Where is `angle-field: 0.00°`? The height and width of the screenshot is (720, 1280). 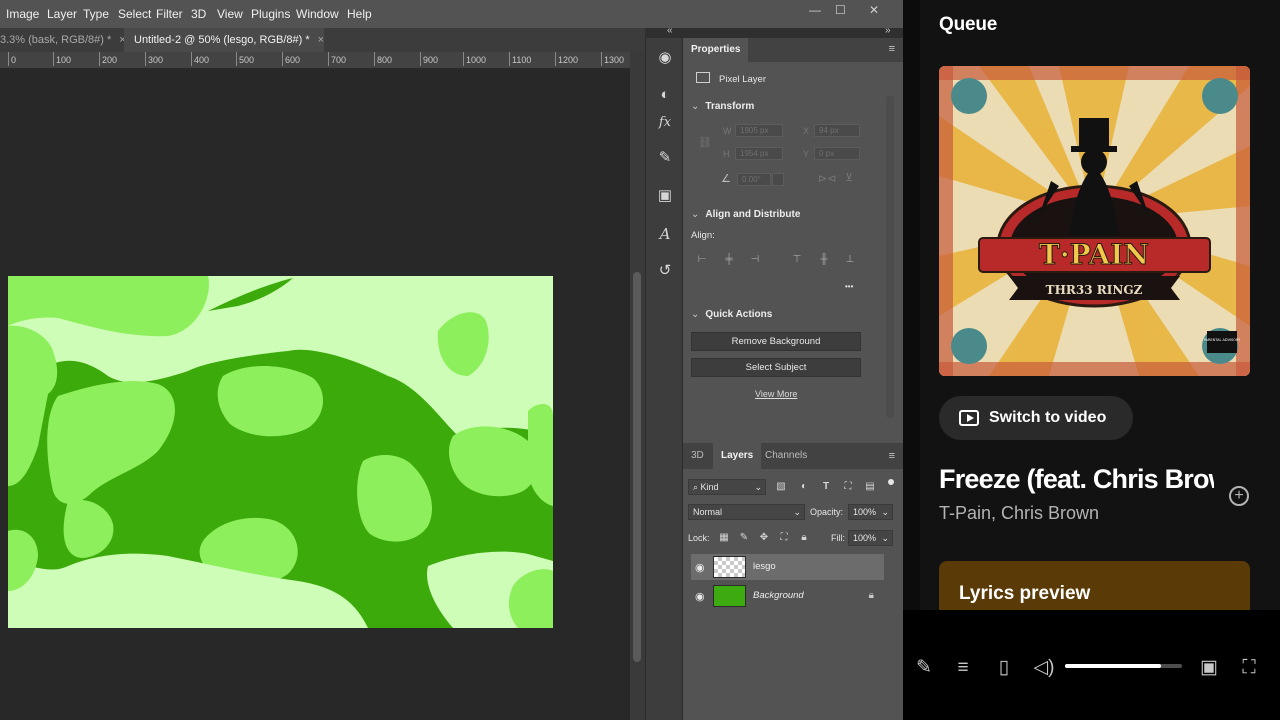
angle-field: 0.00° is located at coordinates (754, 179).